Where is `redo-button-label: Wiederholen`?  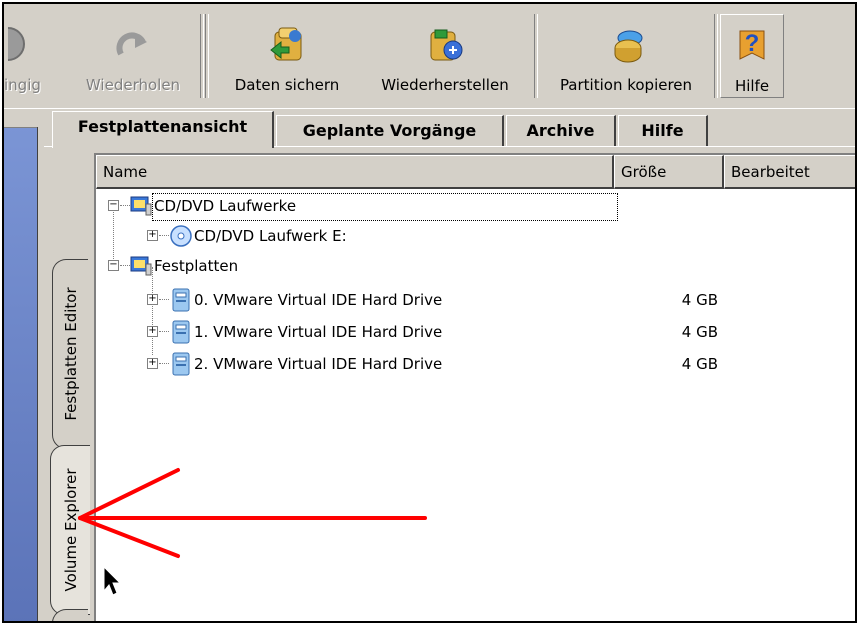
redo-button-label: Wiederholen is located at coordinates (133, 85).